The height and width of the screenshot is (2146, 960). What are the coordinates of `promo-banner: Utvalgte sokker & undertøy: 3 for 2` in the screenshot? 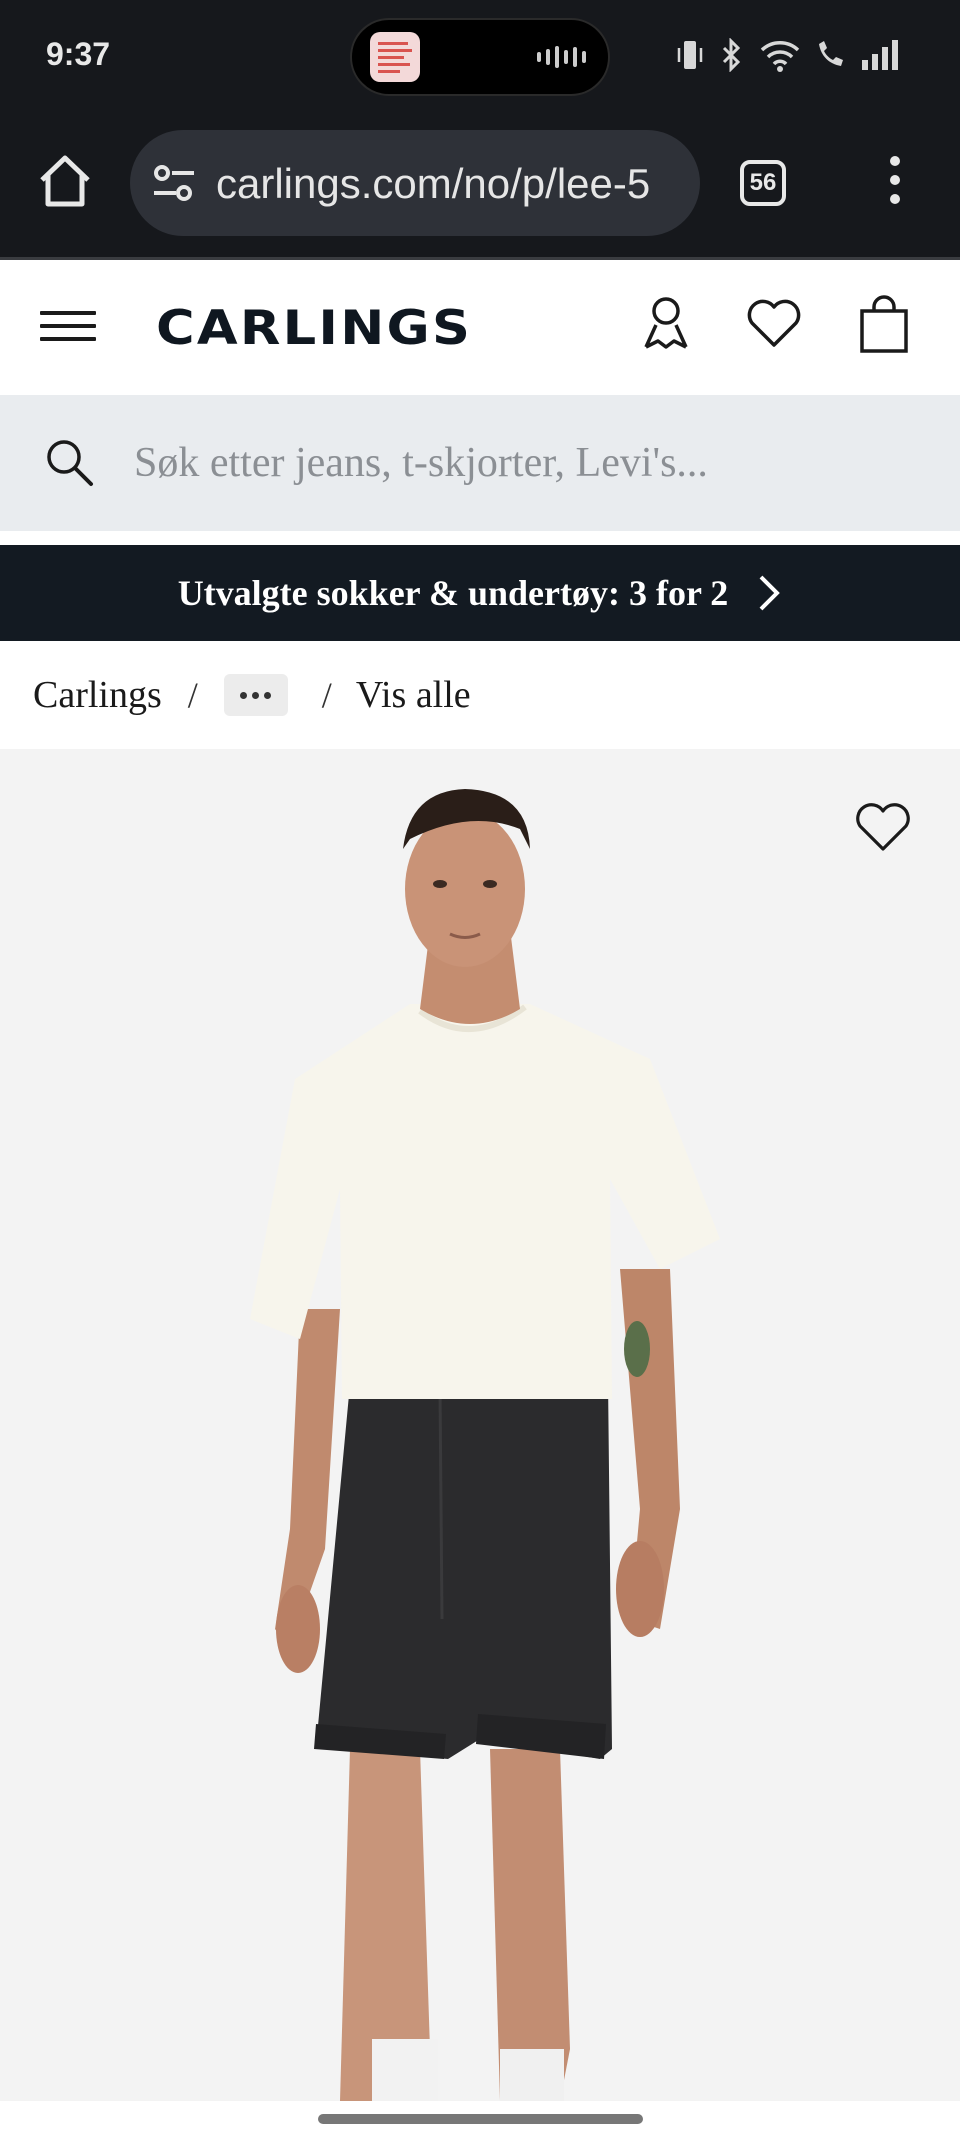 It's located at (480, 593).